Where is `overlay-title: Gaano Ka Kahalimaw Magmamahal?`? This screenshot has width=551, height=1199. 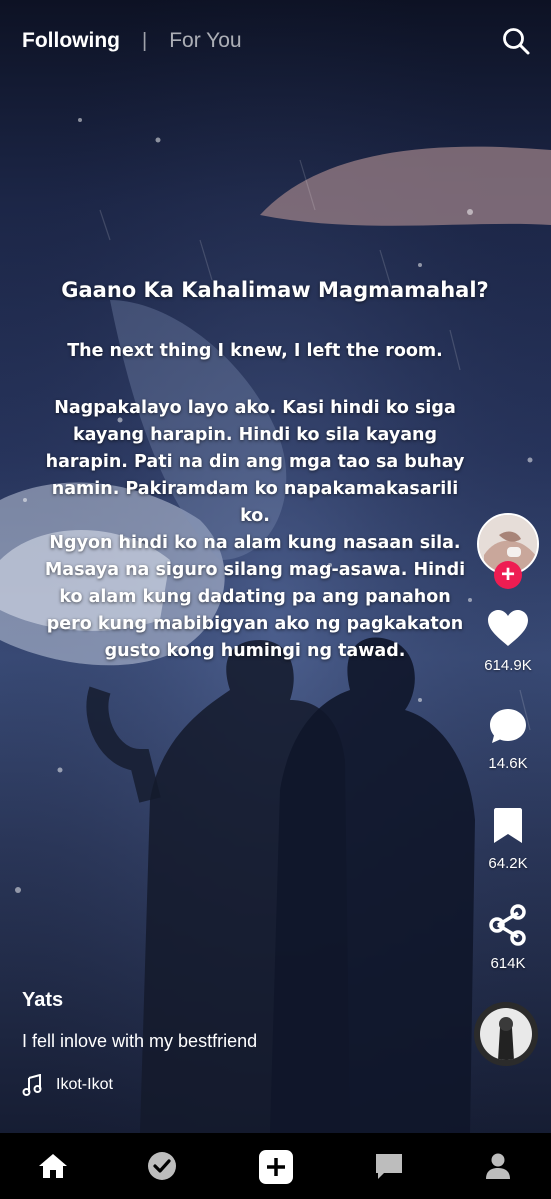 overlay-title: Gaano Ka Kahalimaw Magmamahal? is located at coordinates (275, 290).